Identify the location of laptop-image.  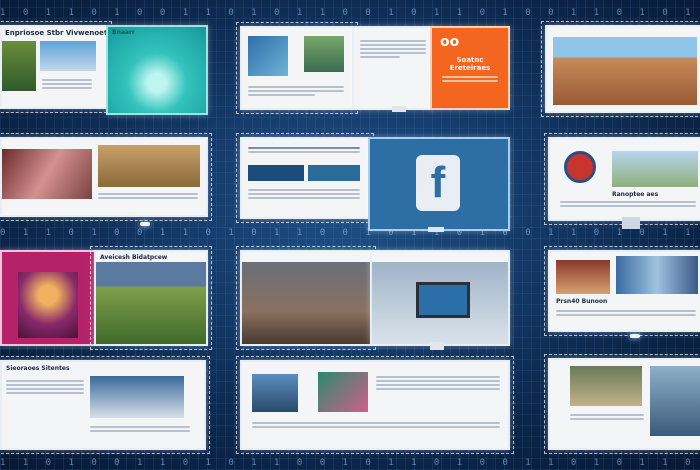
(443, 300).